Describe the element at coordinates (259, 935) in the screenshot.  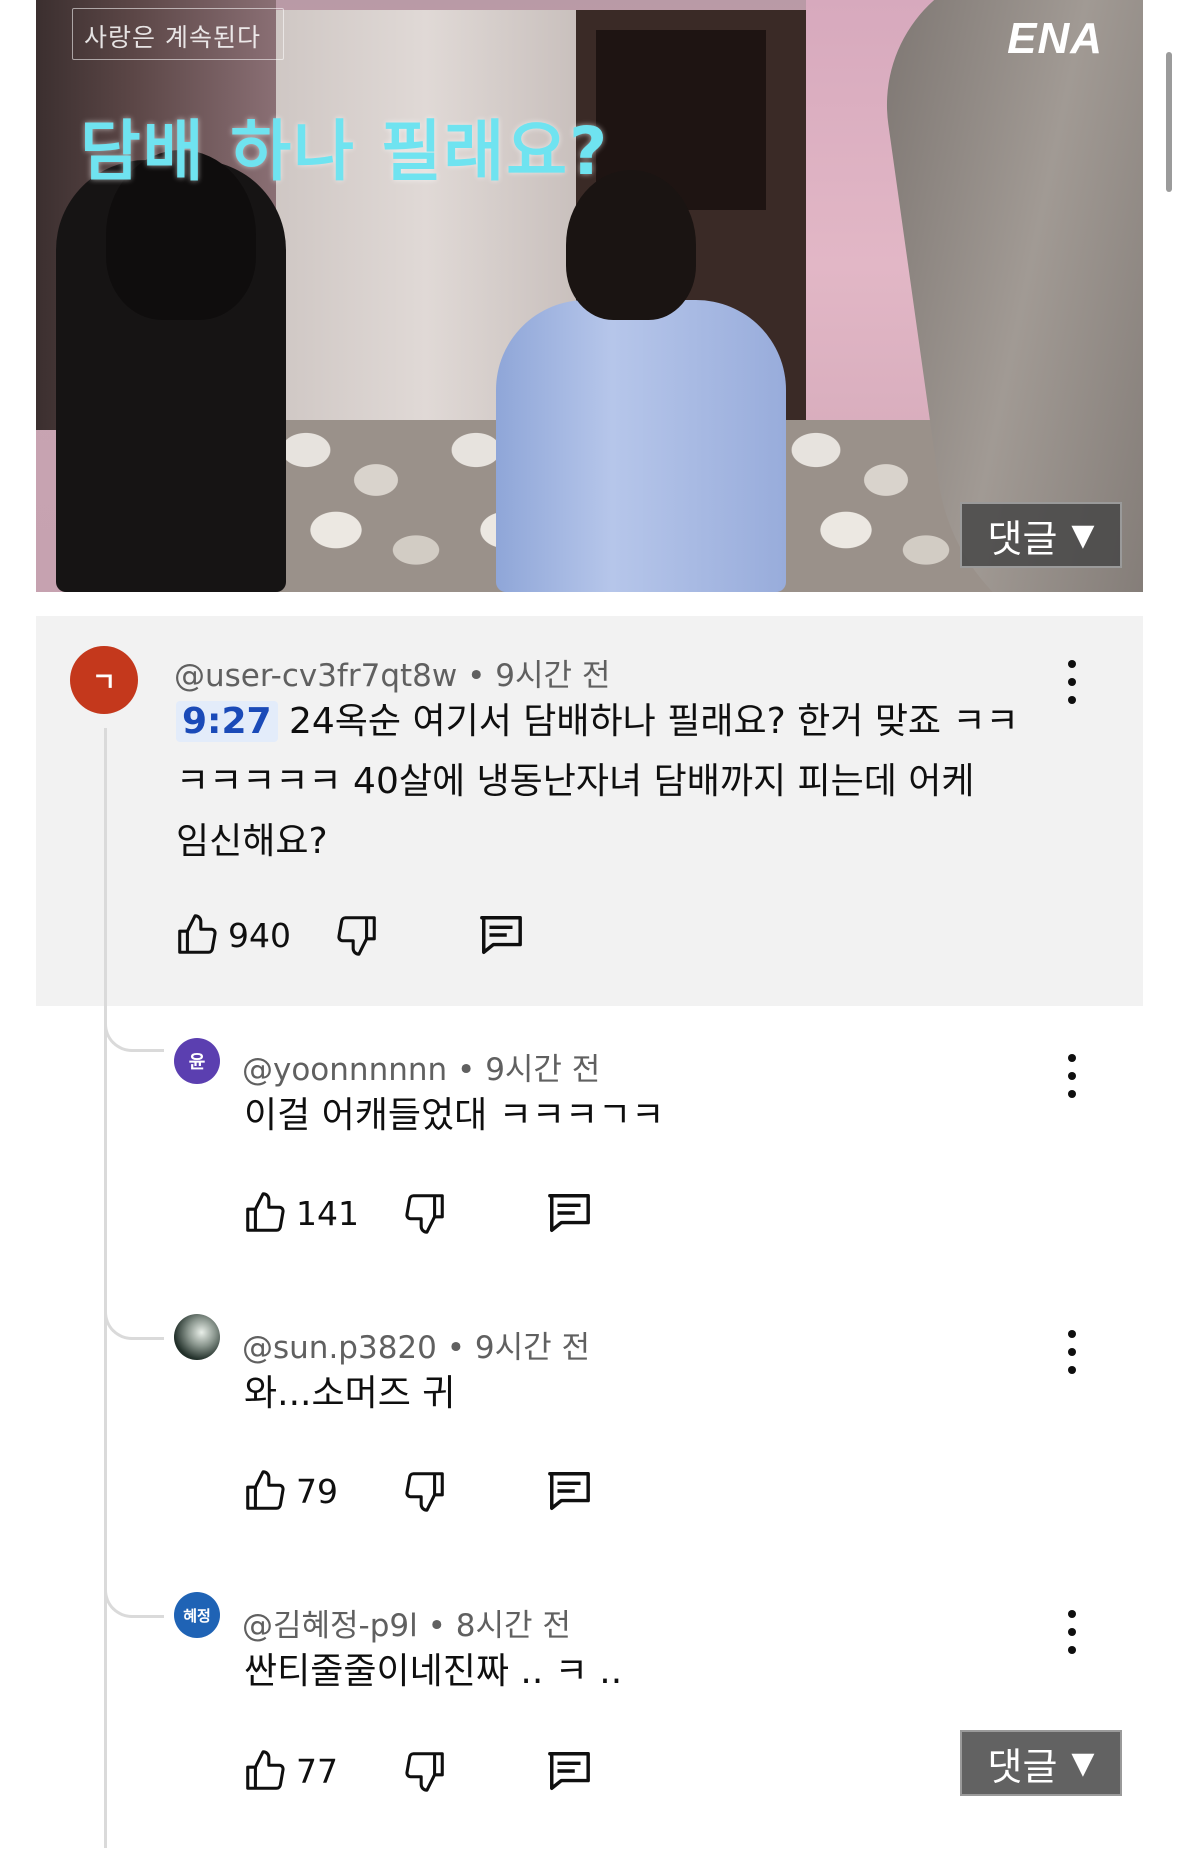
I see `like-count: 940` at that location.